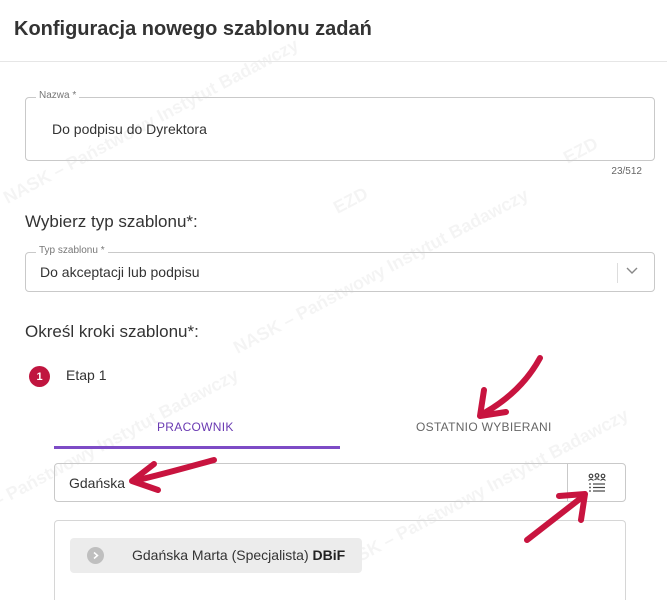  Describe the element at coordinates (340, 482) in the screenshot. I see `employee-search-input: Gdańska` at that location.